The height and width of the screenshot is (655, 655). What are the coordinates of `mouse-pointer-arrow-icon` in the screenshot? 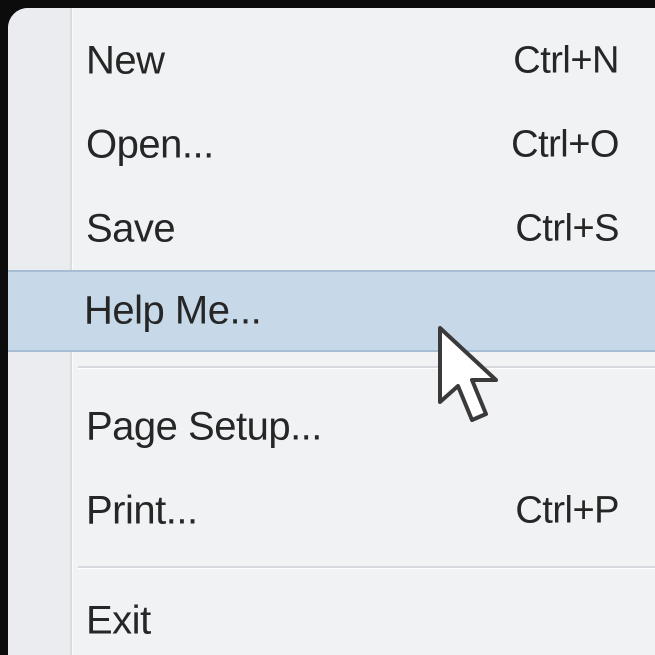 It's located at (468, 374).